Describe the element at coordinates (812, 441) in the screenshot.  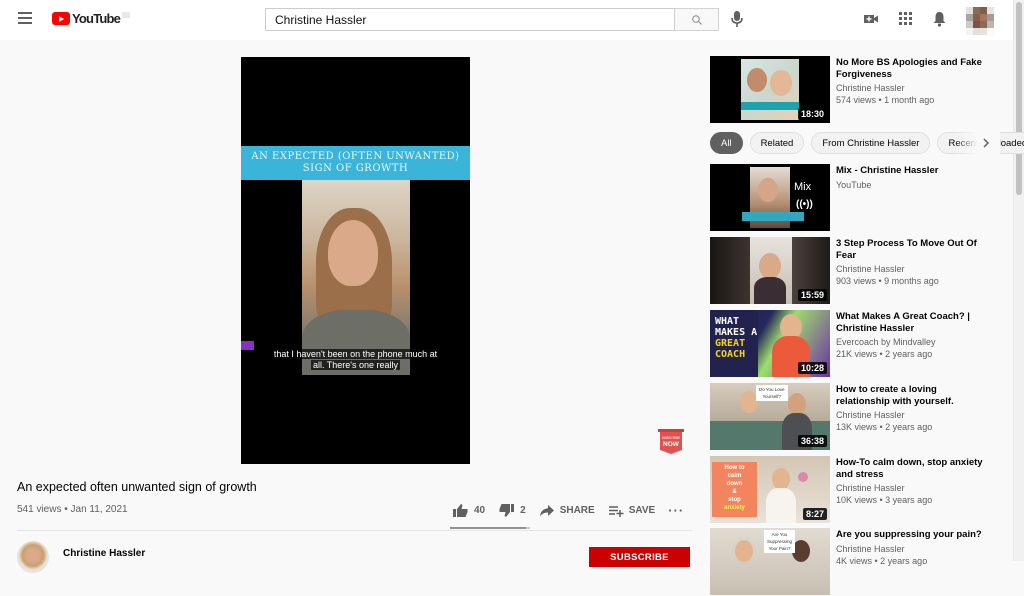
I see `duration-badge: 36:38` at that location.